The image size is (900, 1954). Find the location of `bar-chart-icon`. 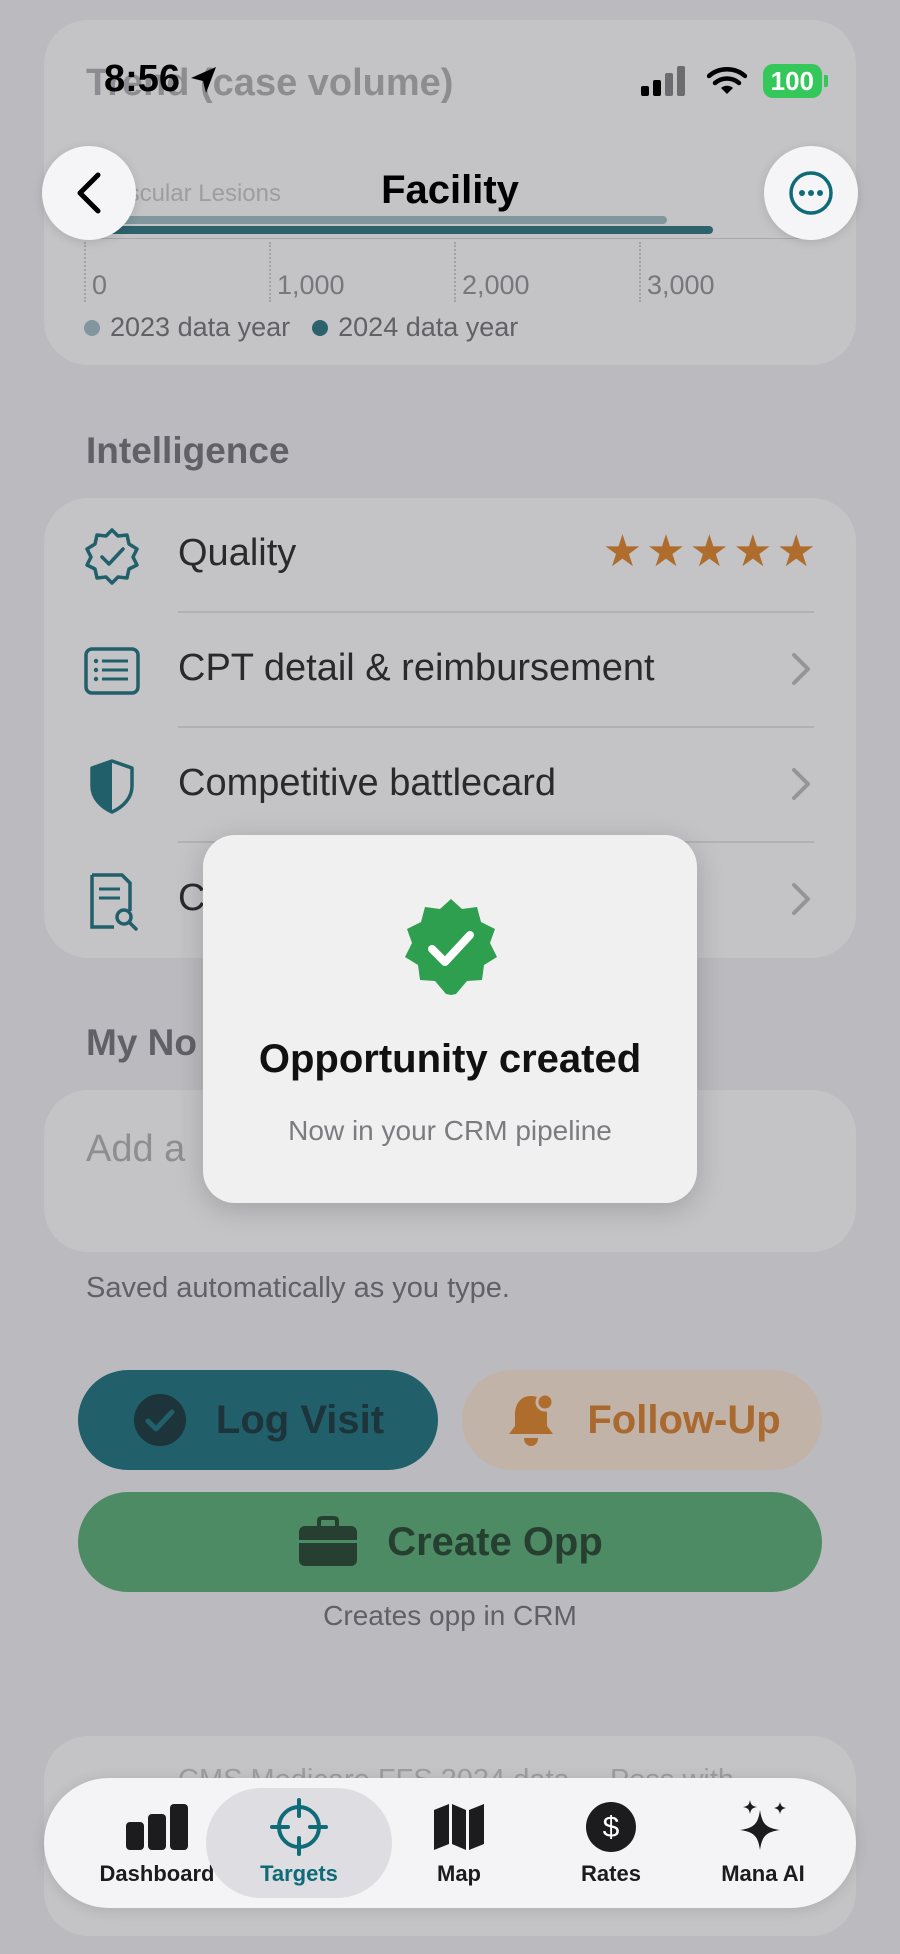

bar-chart-icon is located at coordinates (157, 1827).